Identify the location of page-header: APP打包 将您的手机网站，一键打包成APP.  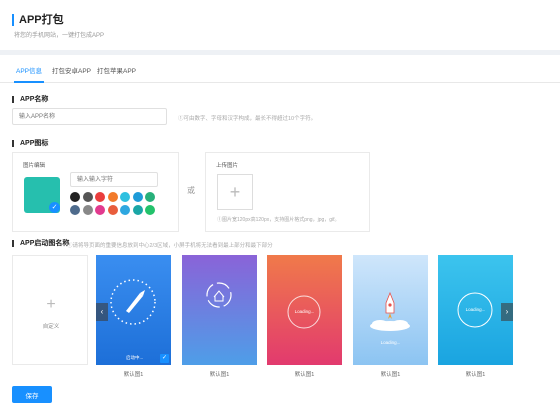
(280, 25).